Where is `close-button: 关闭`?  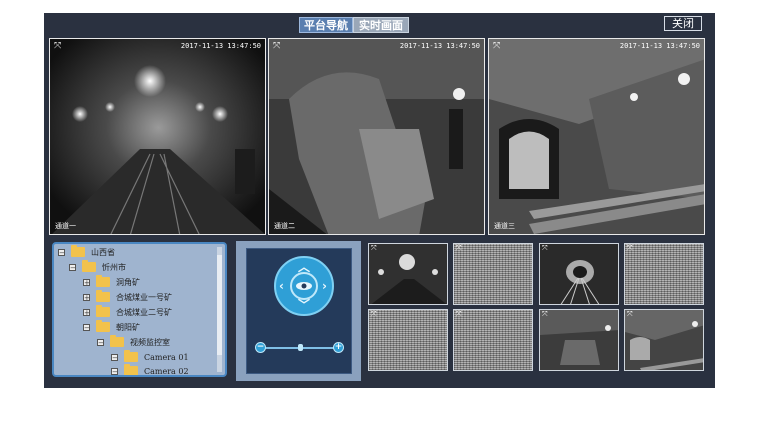
close-button: 关闭 is located at coordinates (683, 23).